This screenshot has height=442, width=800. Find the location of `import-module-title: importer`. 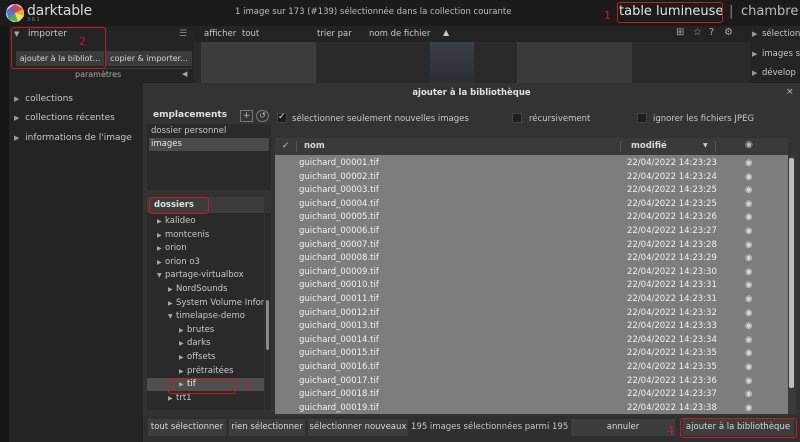

import-module-title: importer is located at coordinates (47, 34).